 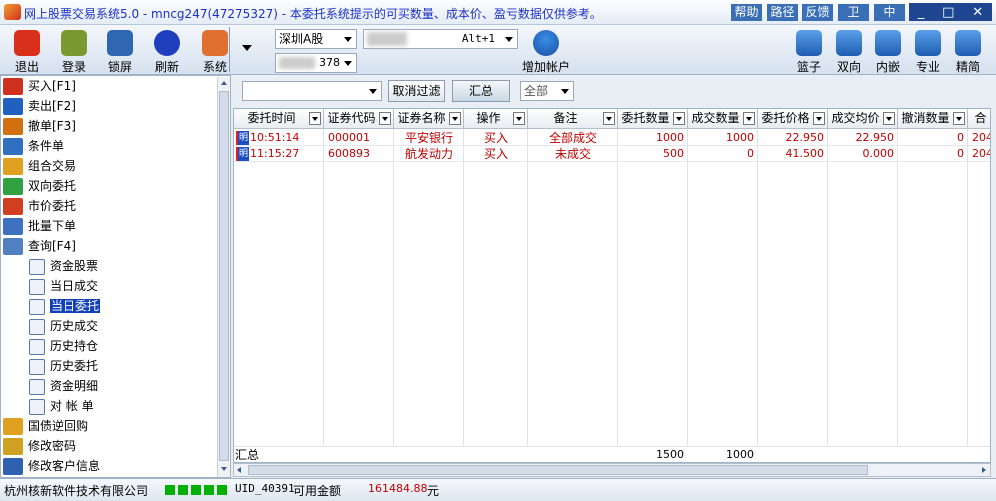 What do you see at coordinates (809, 43) in the screenshot?
I see `basket-icon` at bounding box center [809, 43].